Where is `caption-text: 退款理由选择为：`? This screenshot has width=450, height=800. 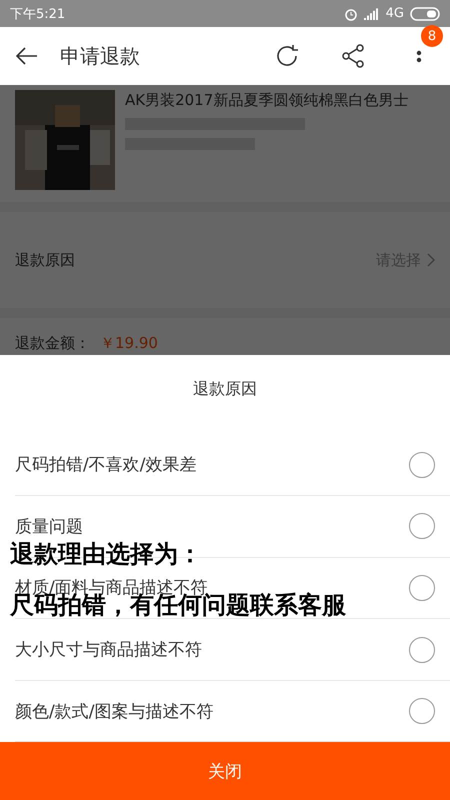 caption-text: 退款理由选择为： is located at coordinates (106, 554).